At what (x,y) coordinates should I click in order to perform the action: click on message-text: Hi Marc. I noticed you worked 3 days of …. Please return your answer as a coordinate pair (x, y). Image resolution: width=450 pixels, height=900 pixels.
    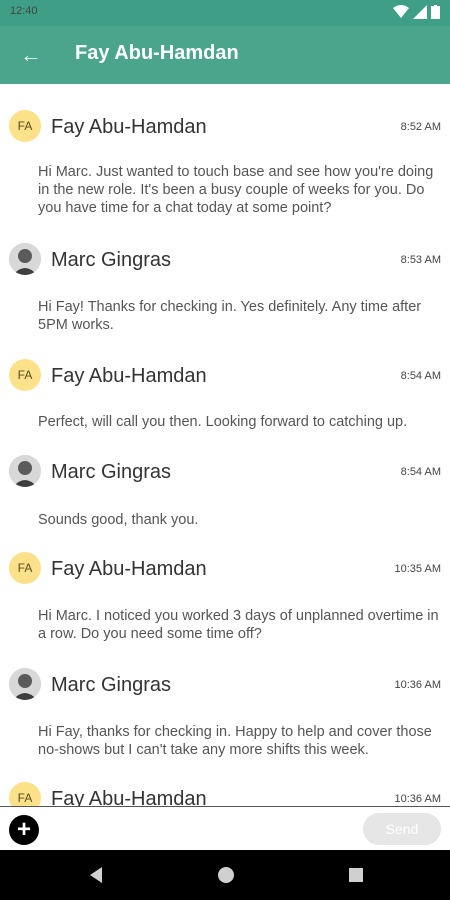
    Looking at the image, I should click on (238, 625).